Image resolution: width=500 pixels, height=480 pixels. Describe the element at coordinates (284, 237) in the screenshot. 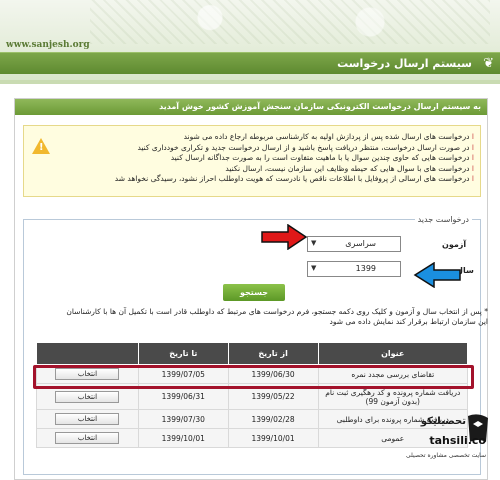

I see `arrow-right-icon` at that location.